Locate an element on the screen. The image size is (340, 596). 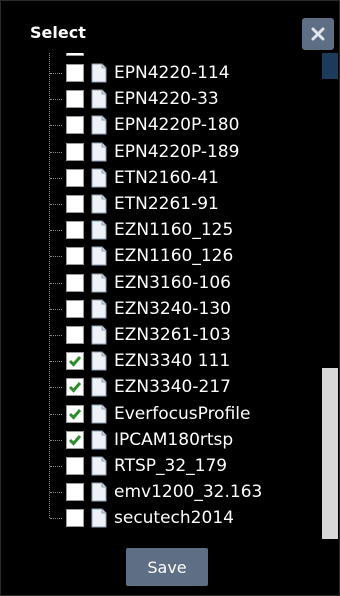
tree-row: emv1200_32.163 is located at coordinates (161, 493).